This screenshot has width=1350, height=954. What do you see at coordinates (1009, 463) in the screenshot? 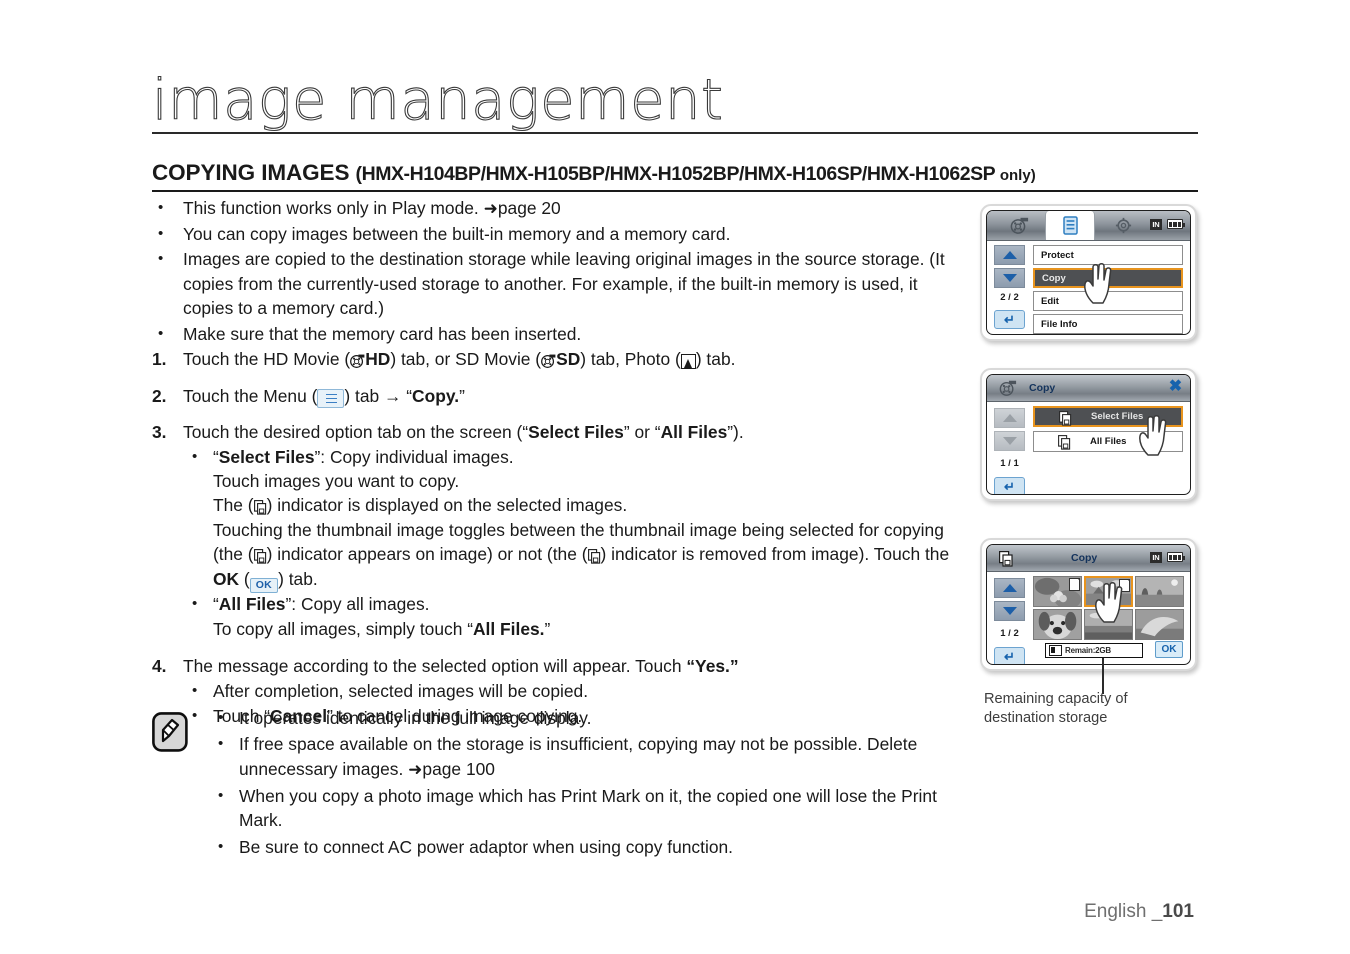
I see `page-indicator: 1 / 1` at bounding box center [1009, 463].